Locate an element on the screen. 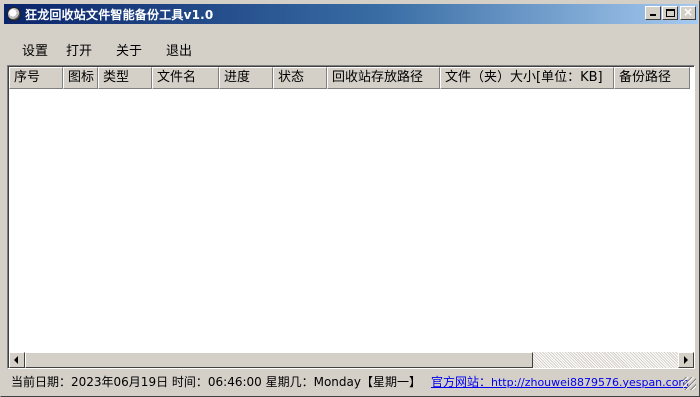 The height and width of the screenshot is (397, 700). official-site-url: http://zhouwei8879576.yespan.com is located at coordinates (590, 382).